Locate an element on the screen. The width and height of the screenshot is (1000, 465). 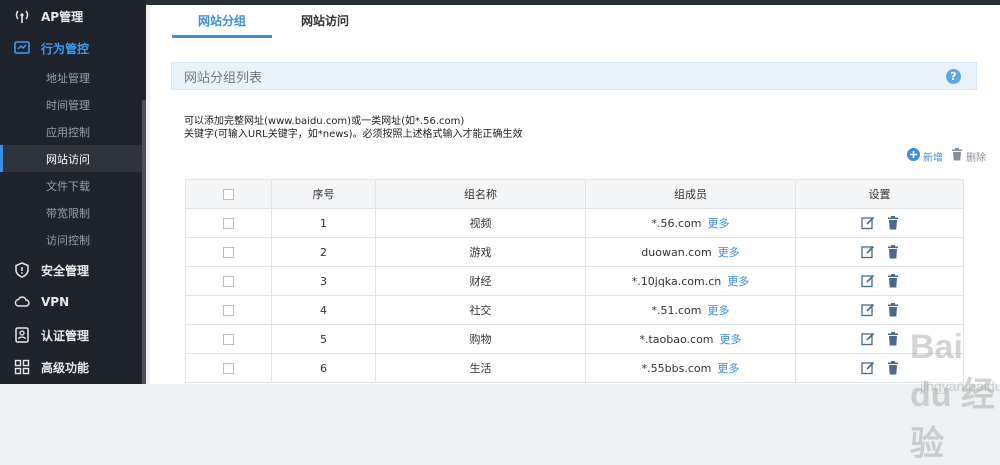
col-header-no: 序号 is located at coordinates (323, 194).